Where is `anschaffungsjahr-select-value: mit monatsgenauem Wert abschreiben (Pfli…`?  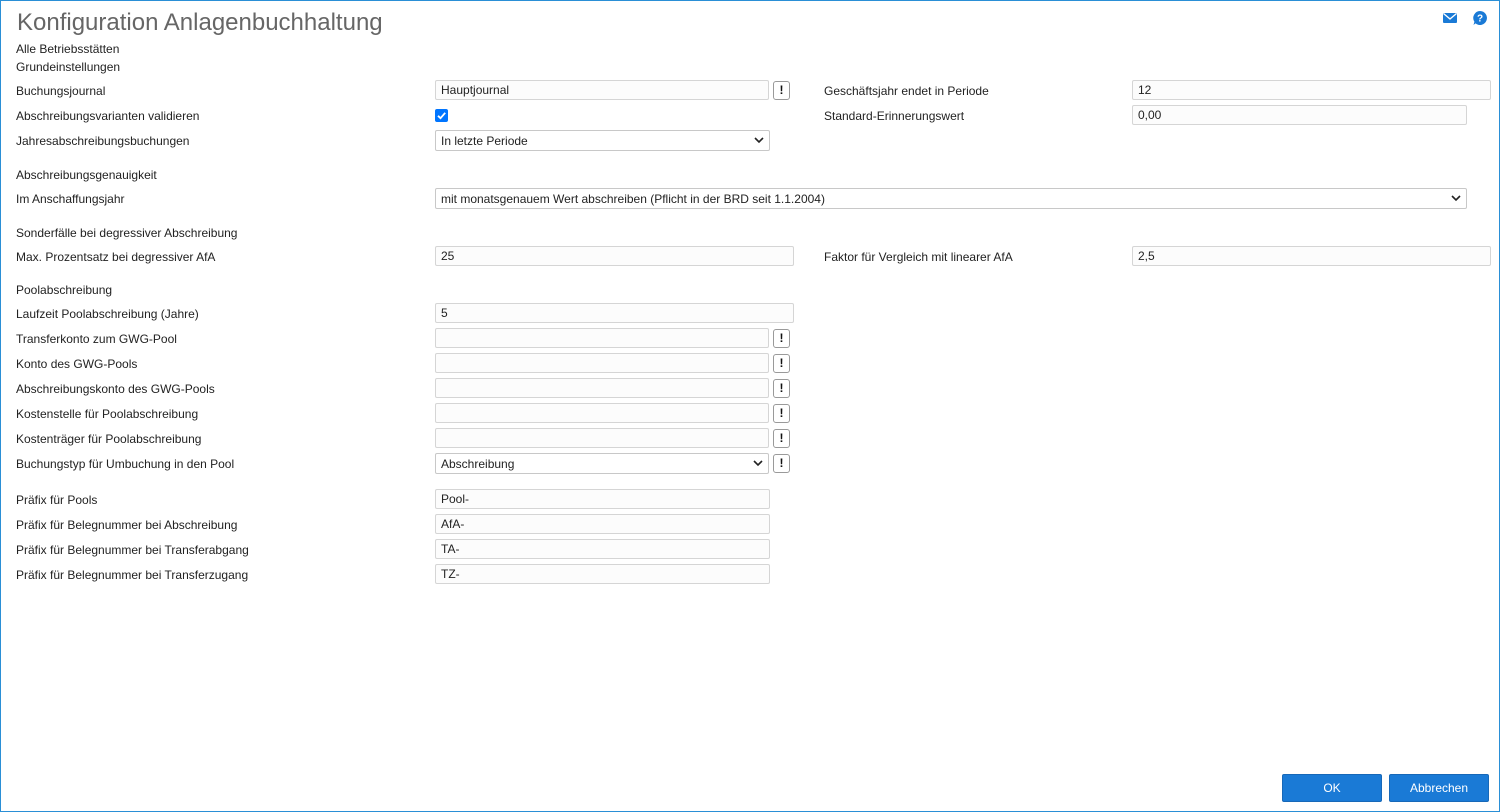
anschaffungsjahr-select-value: mit monatsgenauem Wert abschreiben (Pfli… is located at coordinates (633, 199).